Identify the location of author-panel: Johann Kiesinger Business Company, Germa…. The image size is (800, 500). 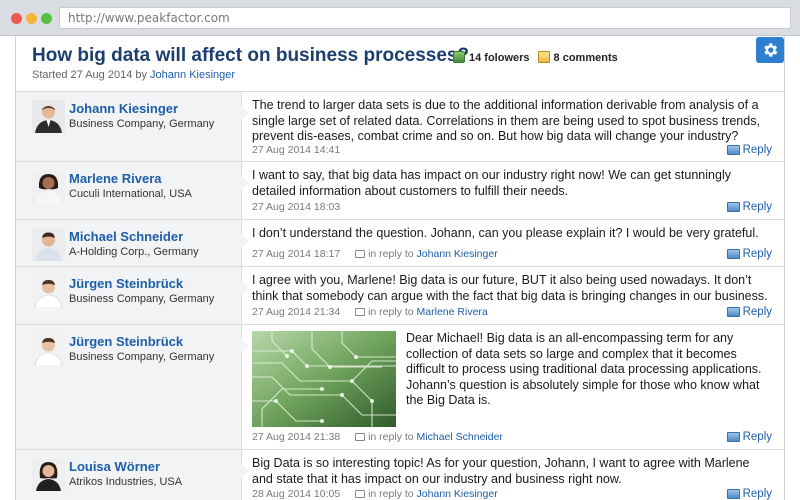
(129, 126).